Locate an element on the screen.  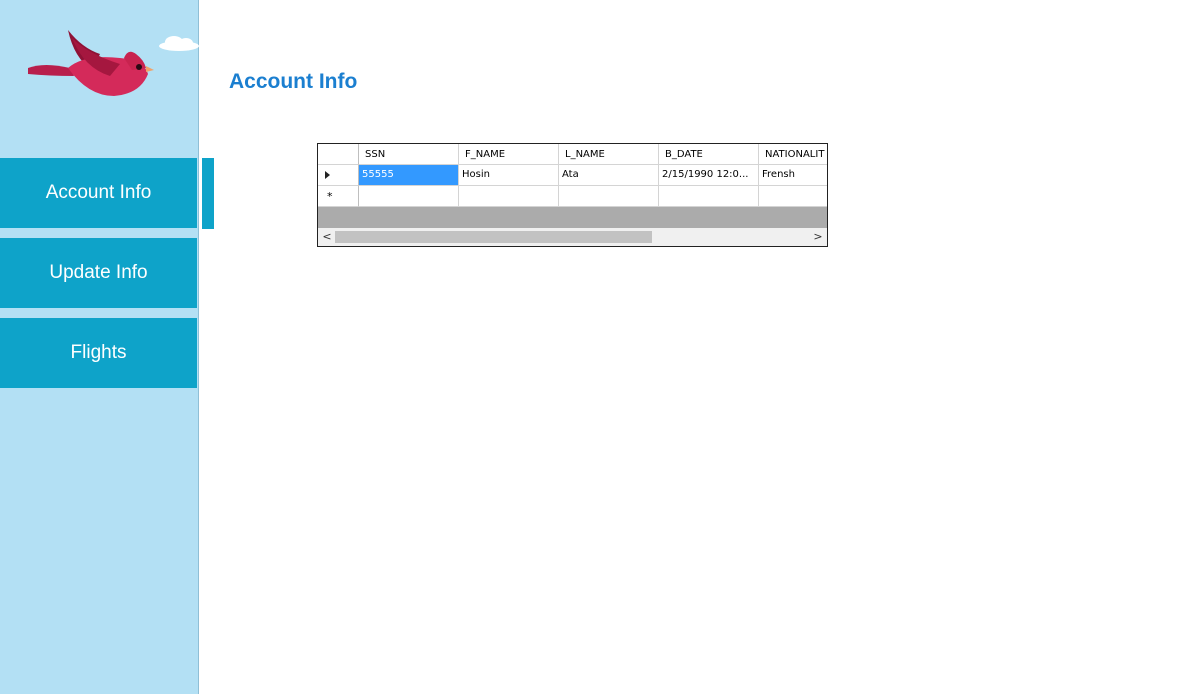
new-cell-l-name is located at coordinates (609, 196).